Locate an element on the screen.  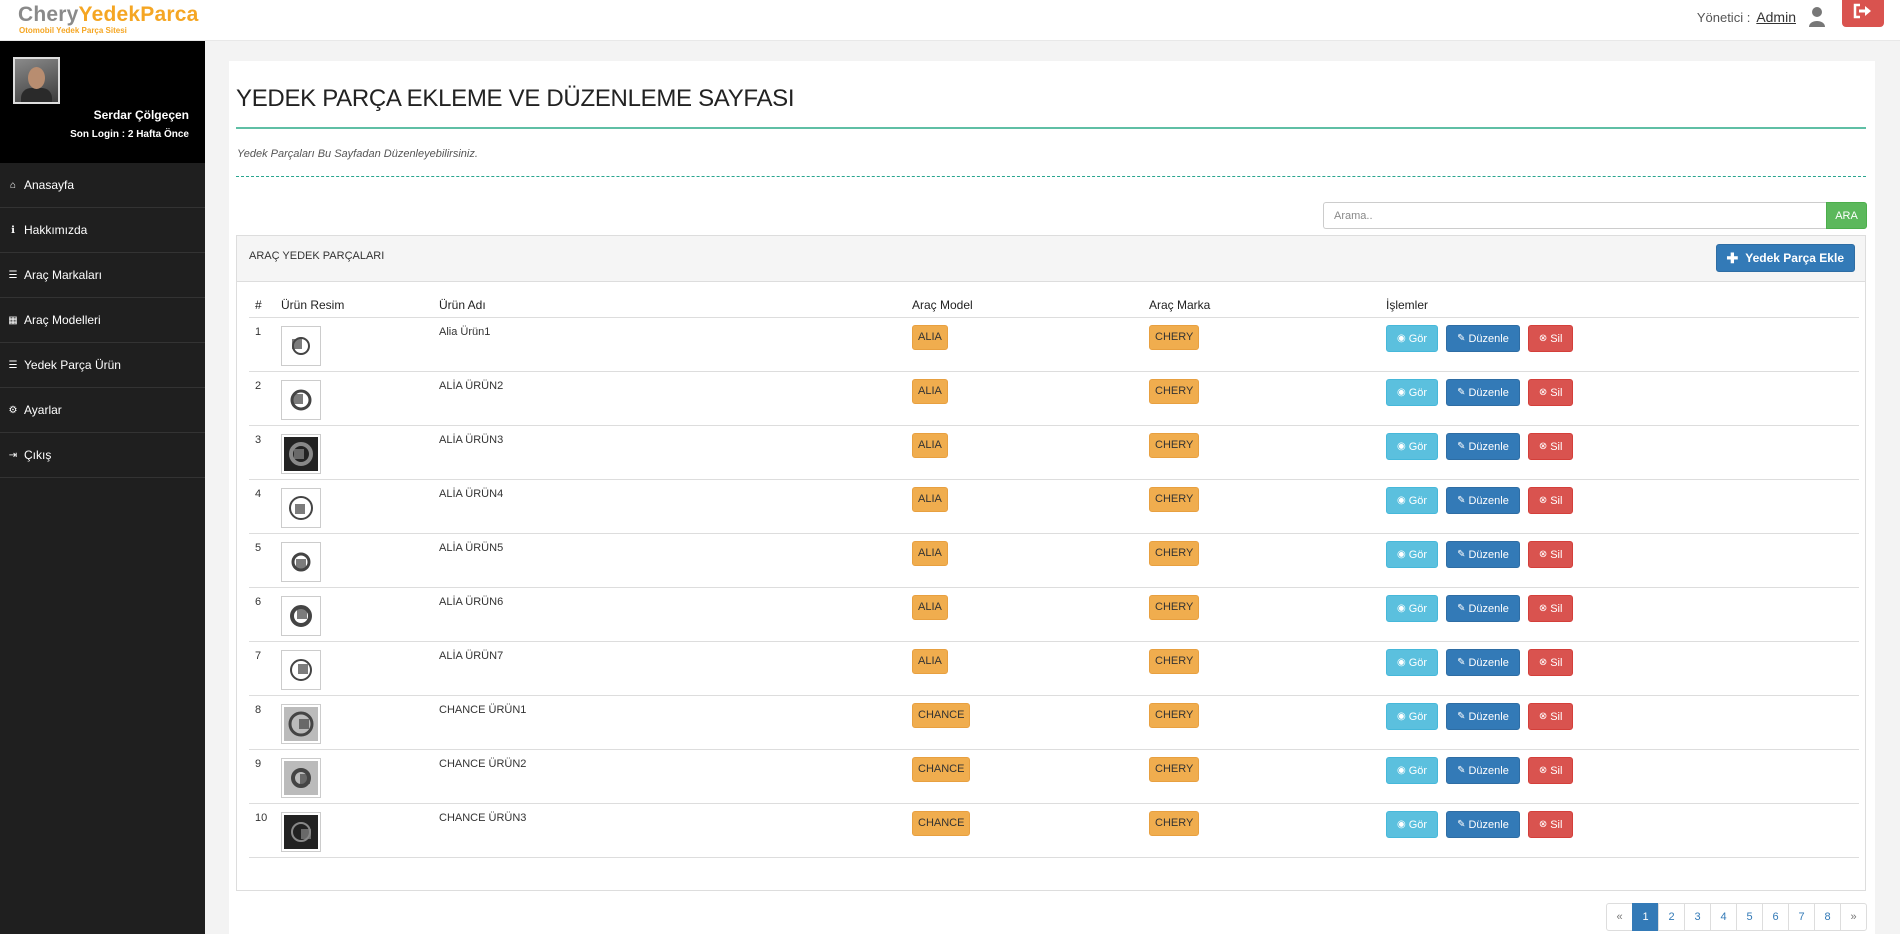
pagination-page-2: 2 is located at coordinates (1671, 917).